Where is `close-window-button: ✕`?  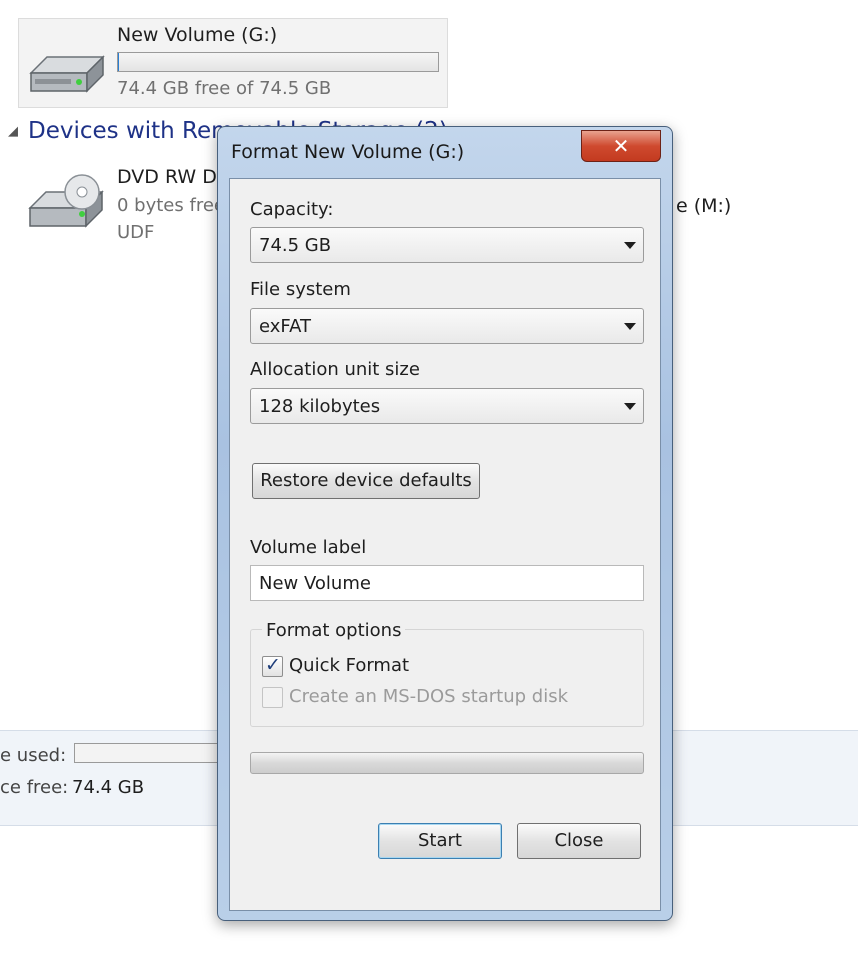
close-window-button: ✕ is located at coordinates (621, 146).